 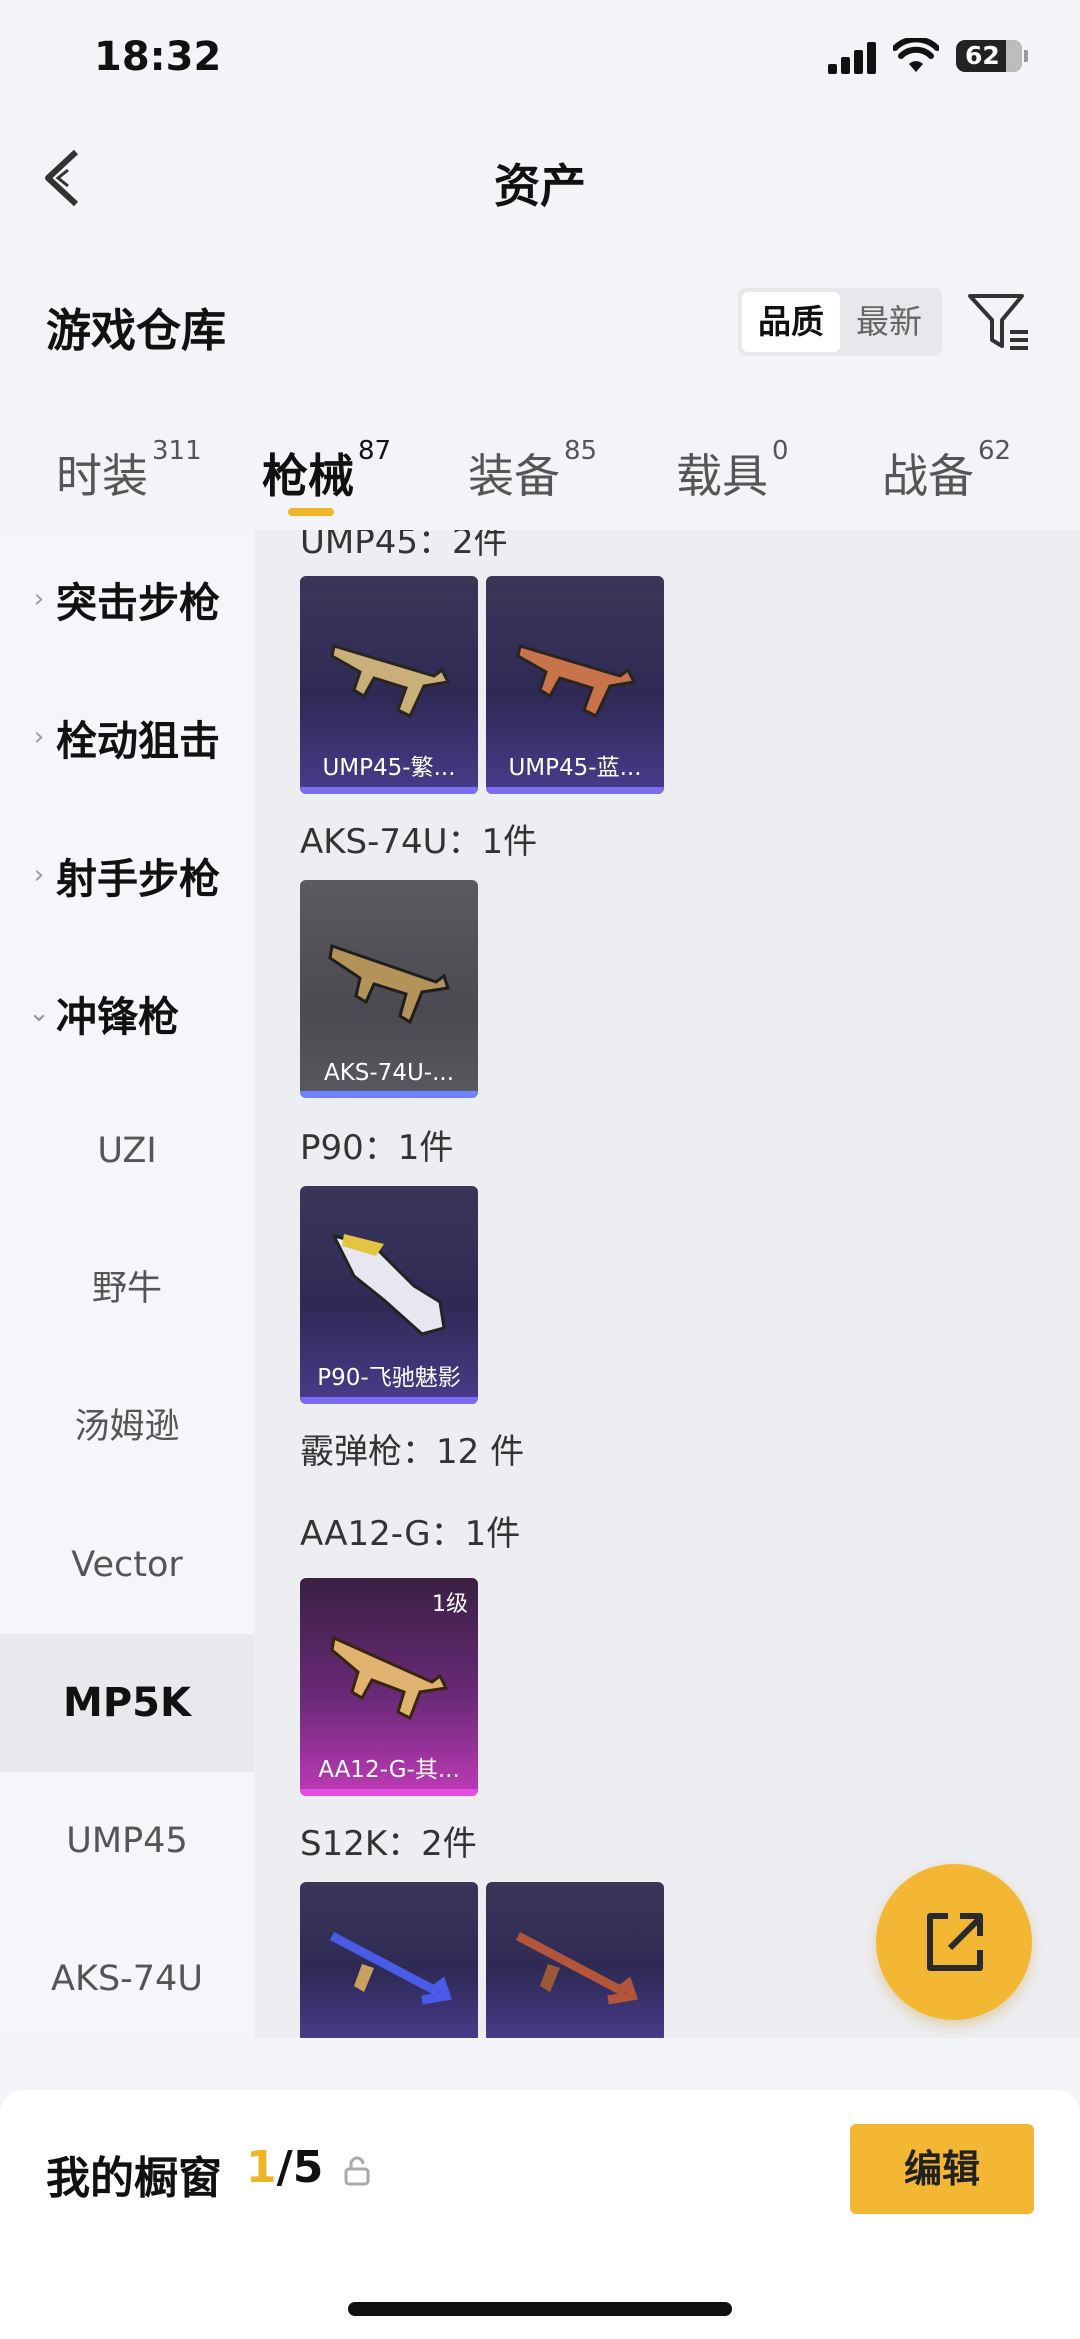 I want to click on group-title: AKS-74U：1件, so click(x=419, y=842).